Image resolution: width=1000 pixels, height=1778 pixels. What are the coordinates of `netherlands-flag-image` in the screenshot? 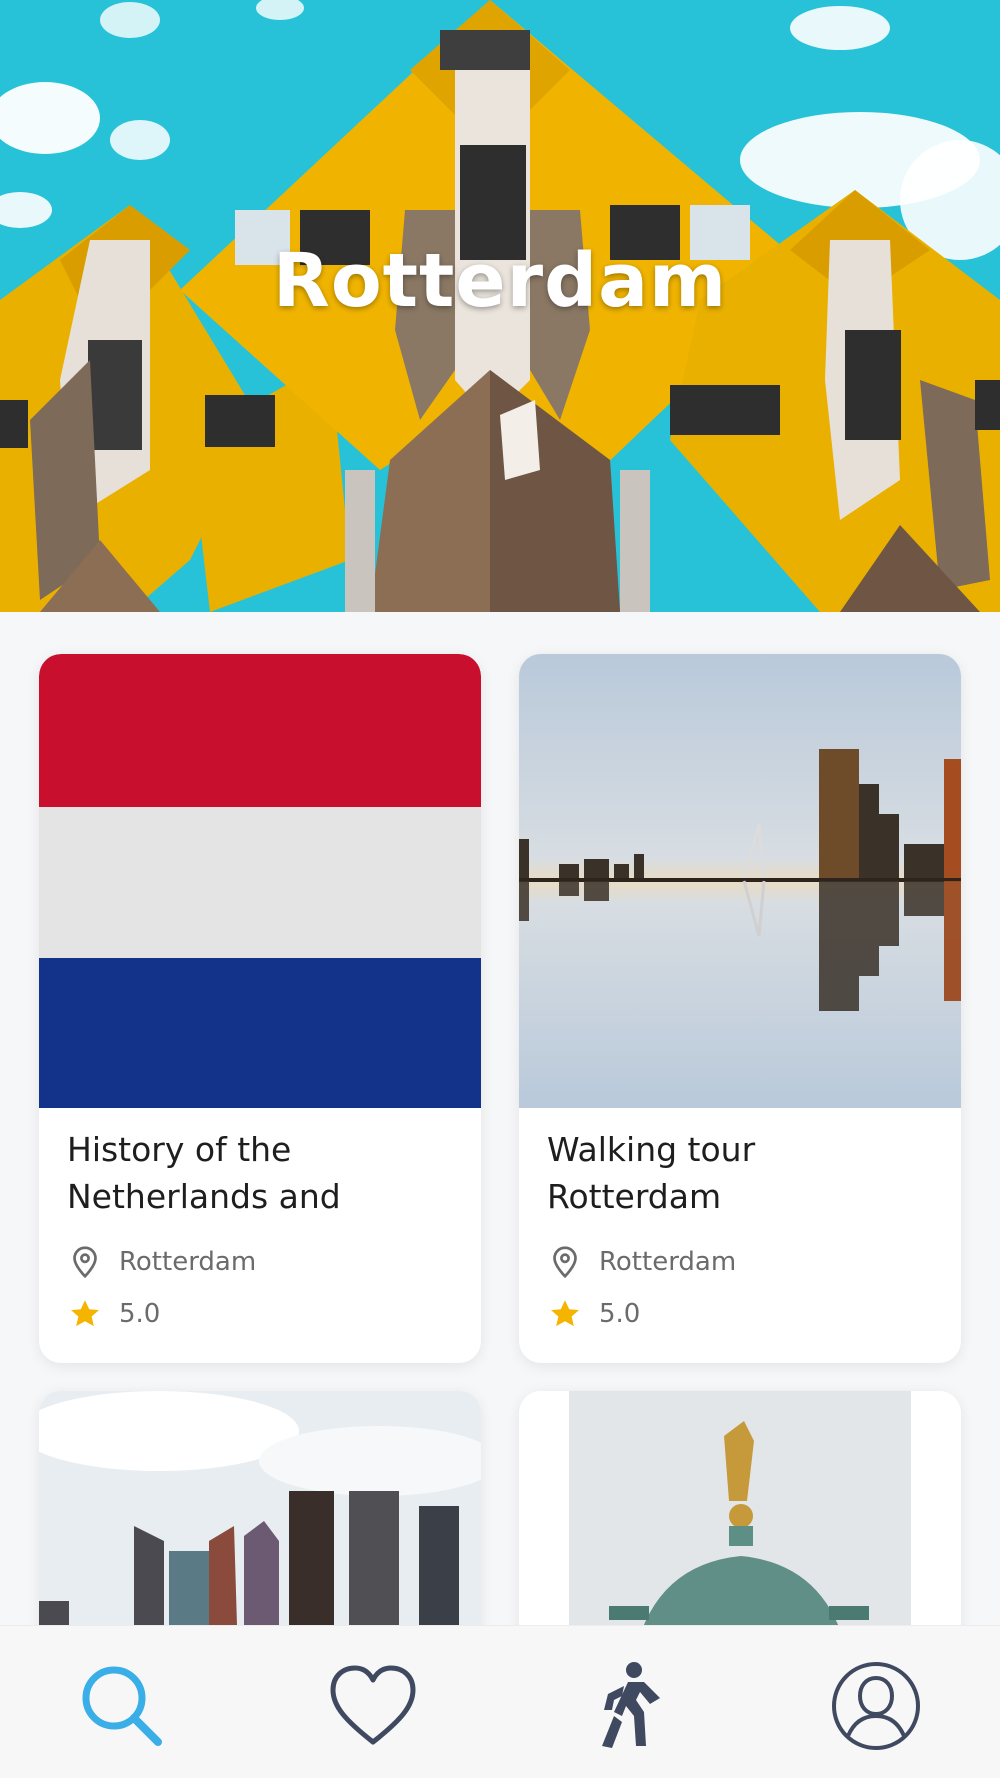 It's located at (260, 881).